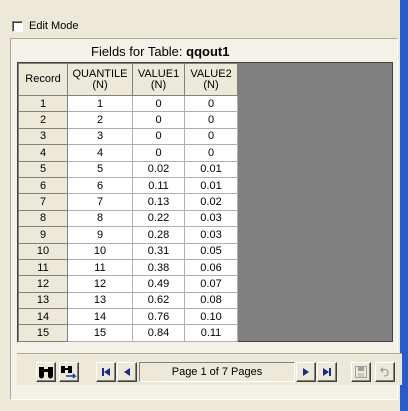  I want to click on cell-value1: 0.76, so click(158, 317).